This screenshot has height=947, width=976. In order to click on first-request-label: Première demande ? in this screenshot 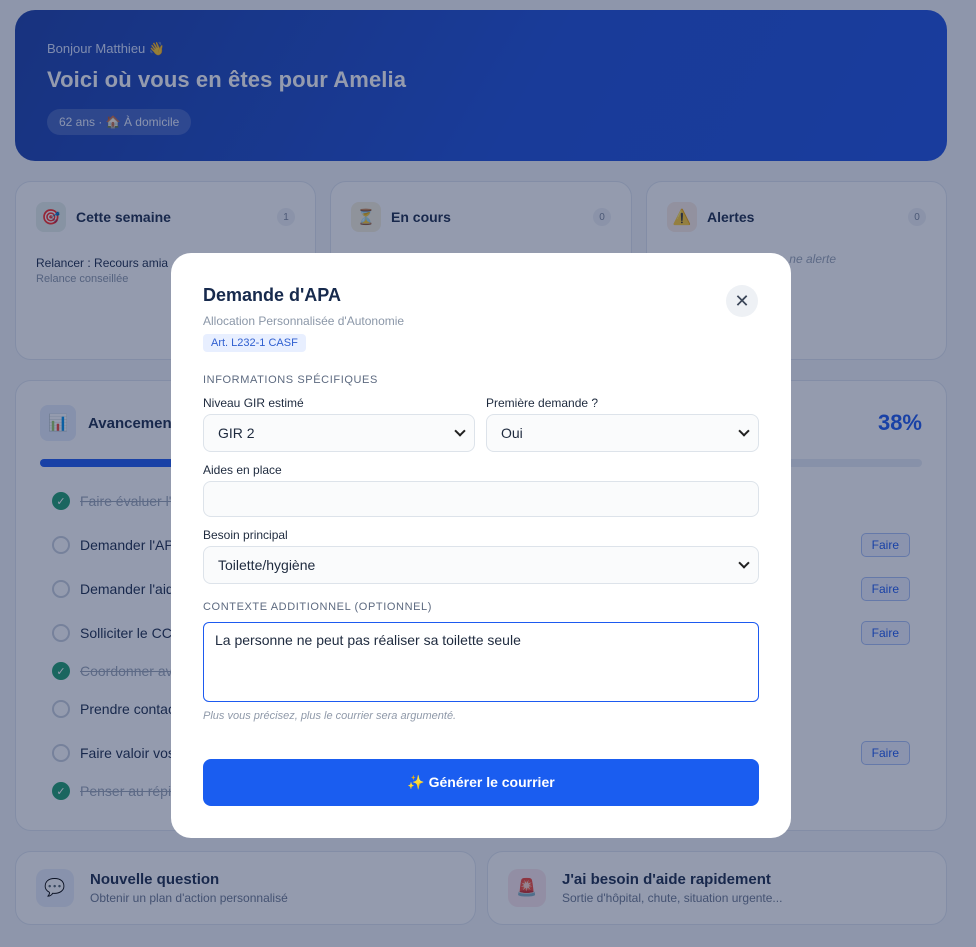, I will do `click(542, 403)`.